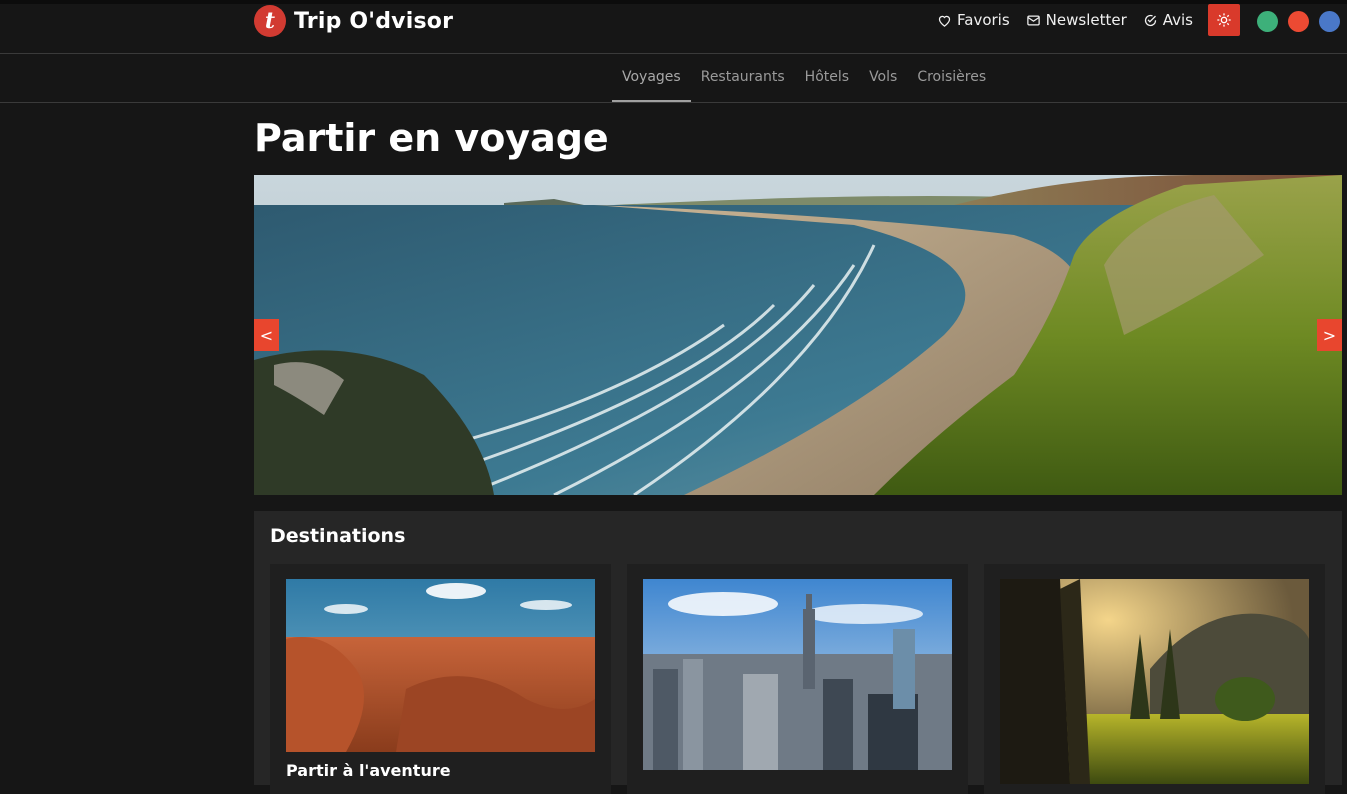 Image resolution: width=1347 pixels, height=794 pixels. I want to click on avis-link: Avis, so click(1168, 20).